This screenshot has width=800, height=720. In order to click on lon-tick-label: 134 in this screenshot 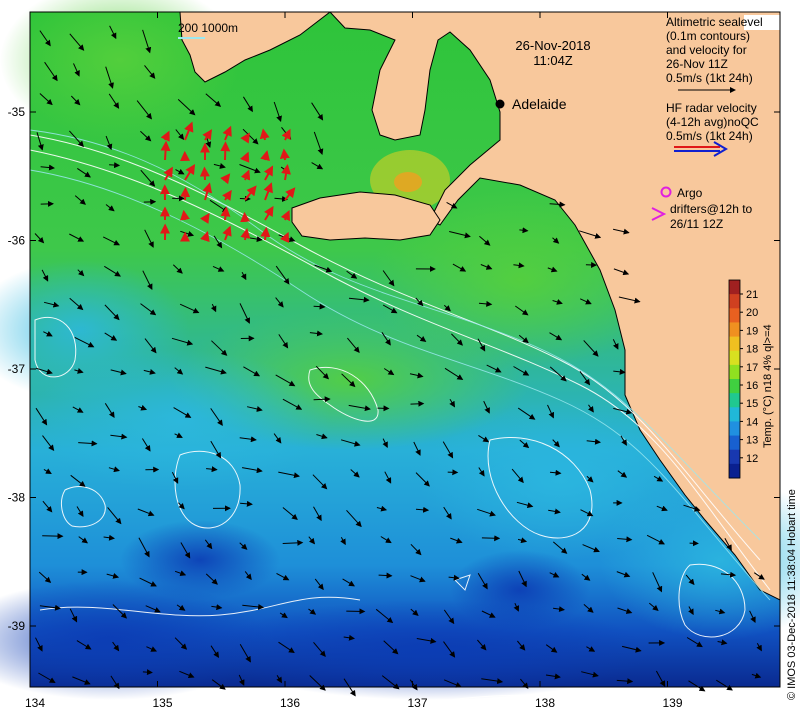, I will do `click(35, 703)`.